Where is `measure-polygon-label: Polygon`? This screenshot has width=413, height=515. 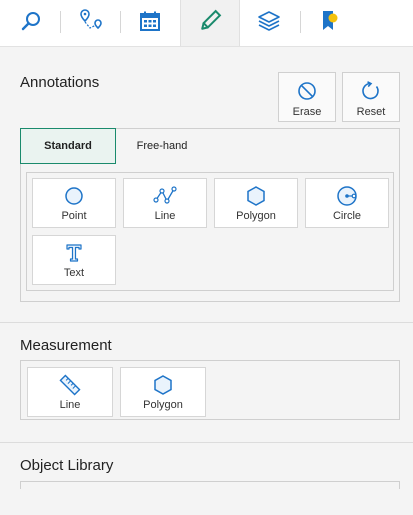 measure-polygon-label: Polygon is located at coordinates (163, 405).